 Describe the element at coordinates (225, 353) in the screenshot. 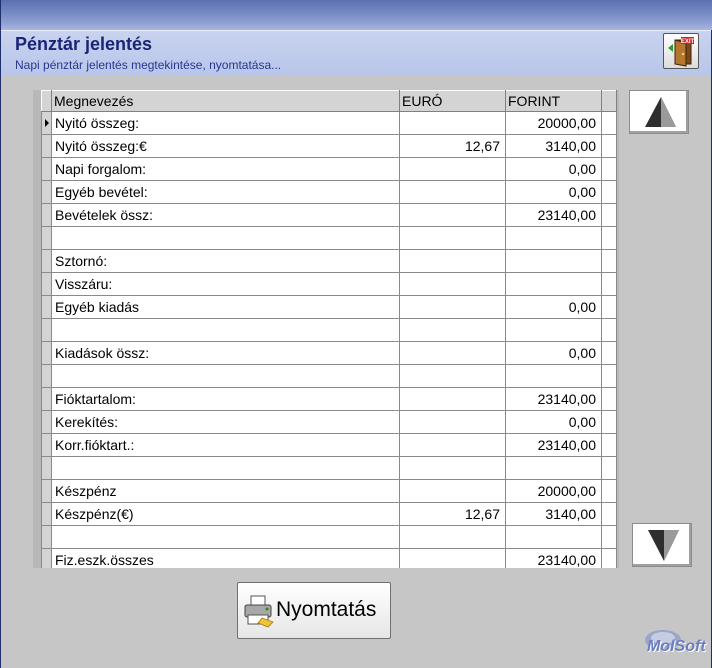

I see `cell-name: Kiadások össz:` at that location.